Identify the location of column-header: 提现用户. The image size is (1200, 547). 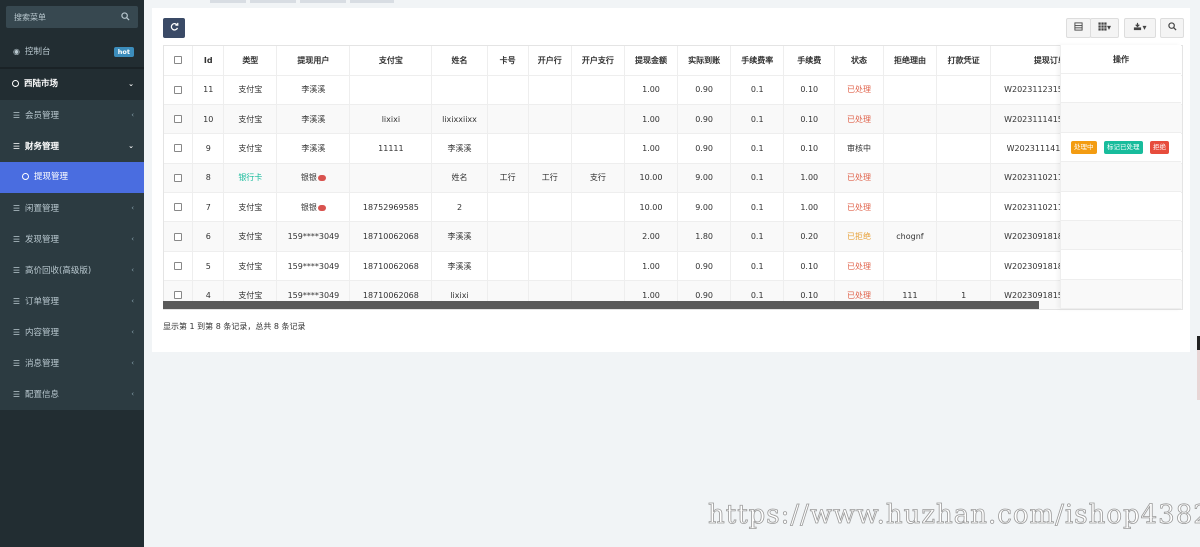
(313, 61).